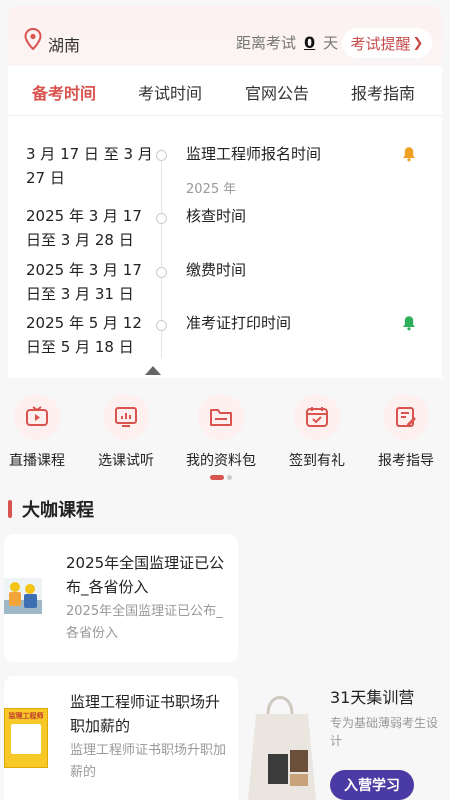 The image size is (450, 800). I want to click on section-title: 大咖课程, so click(58, 510).